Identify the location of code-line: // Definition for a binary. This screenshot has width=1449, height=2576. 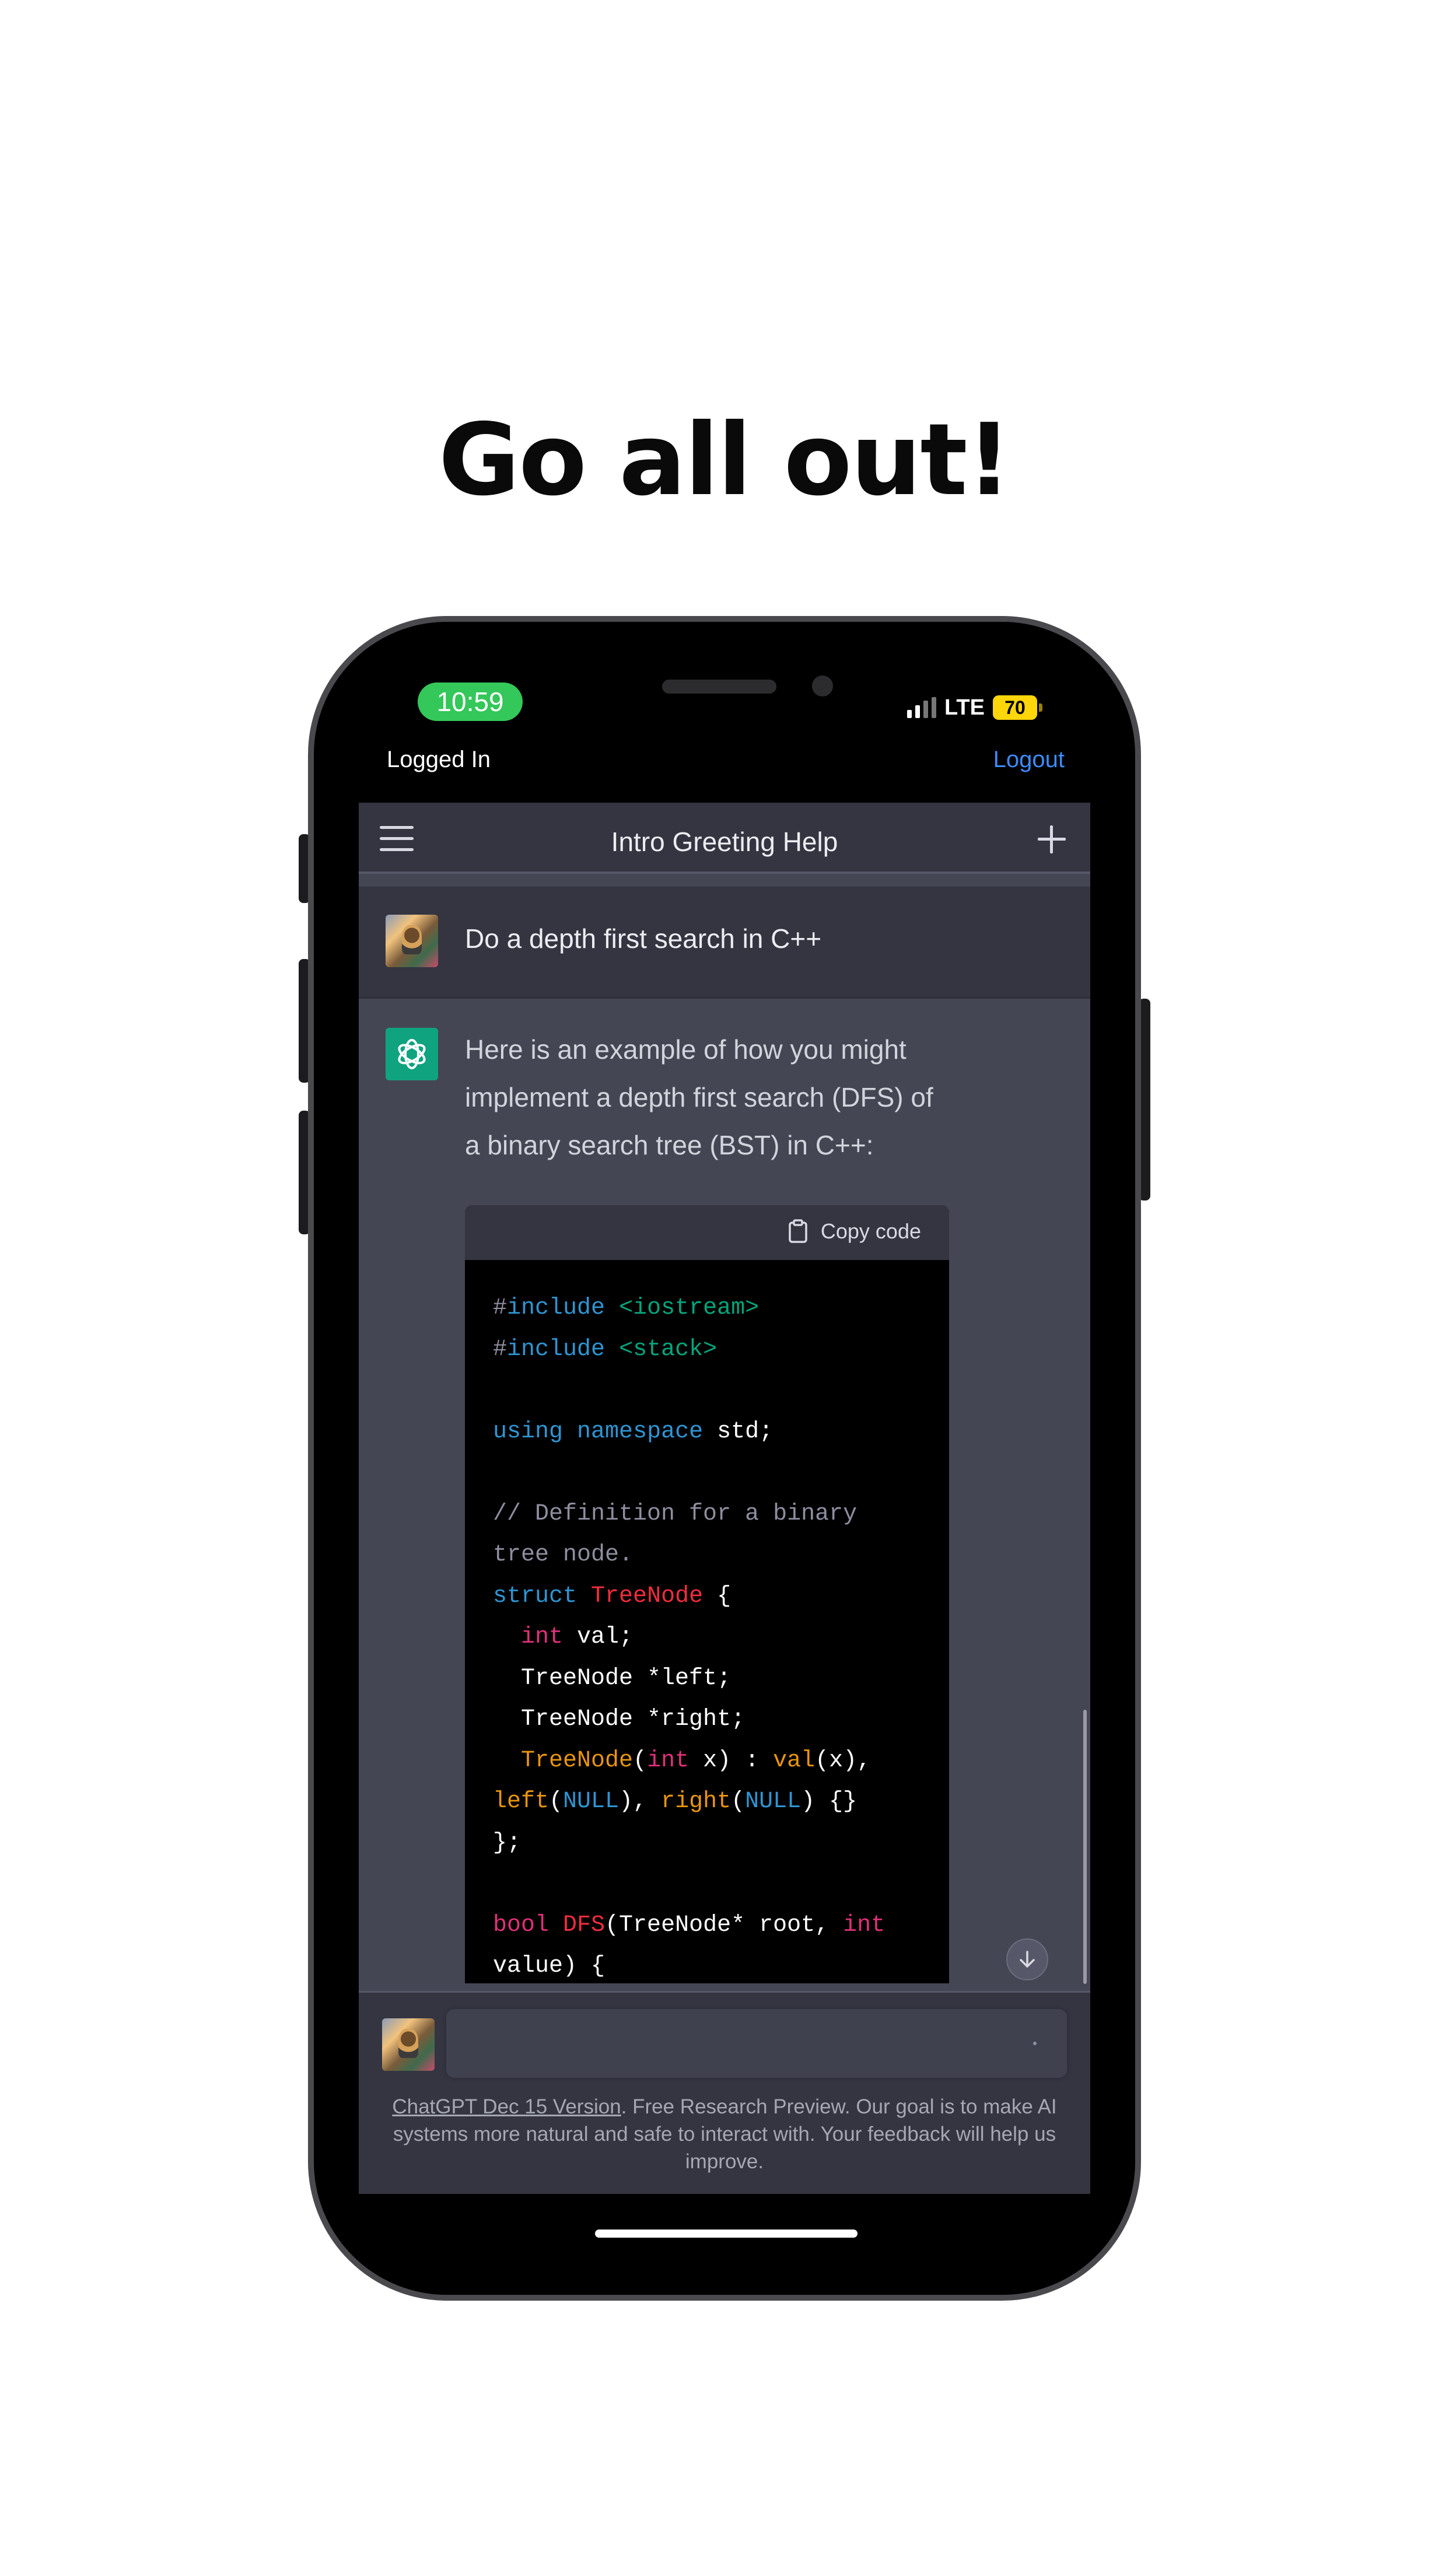
(675, 1513).